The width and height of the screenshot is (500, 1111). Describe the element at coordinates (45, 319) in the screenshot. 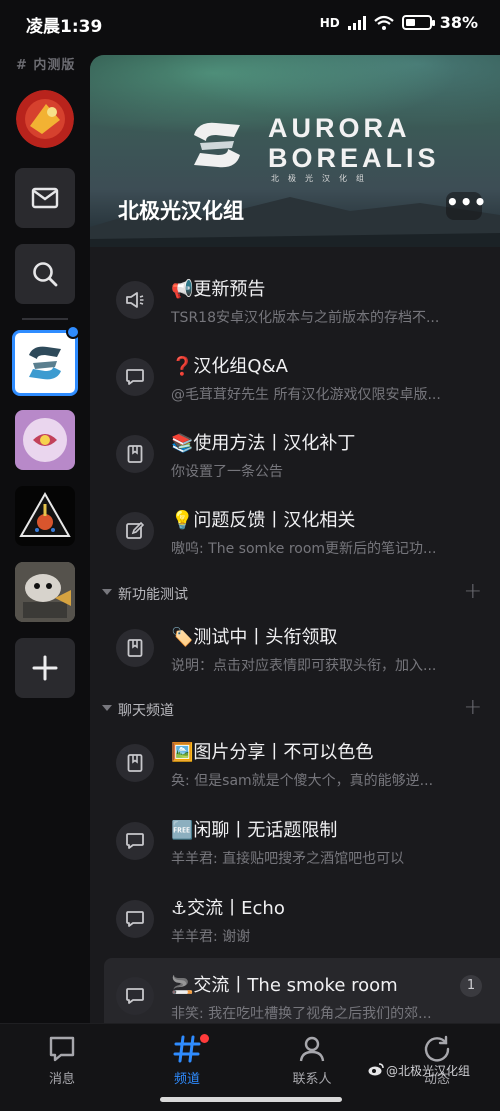

I see `rail-divider` at that location.